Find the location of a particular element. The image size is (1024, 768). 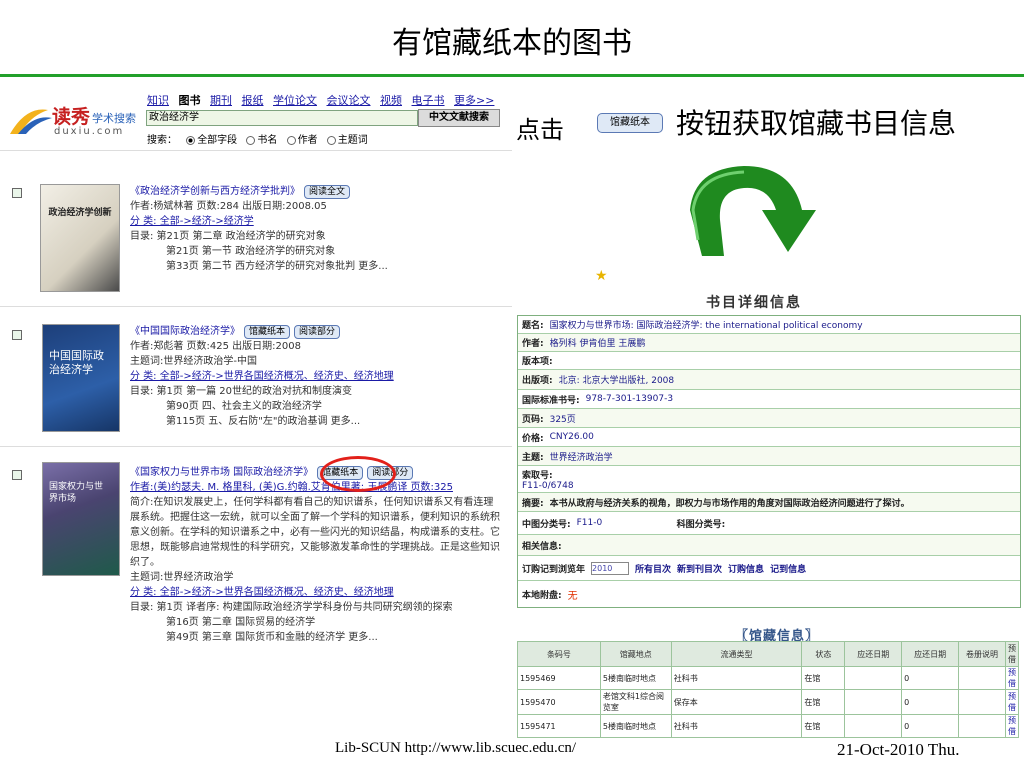

detail-row: 中图分类号: F11-0 科图分类号: is located at coordinates (769, 523).